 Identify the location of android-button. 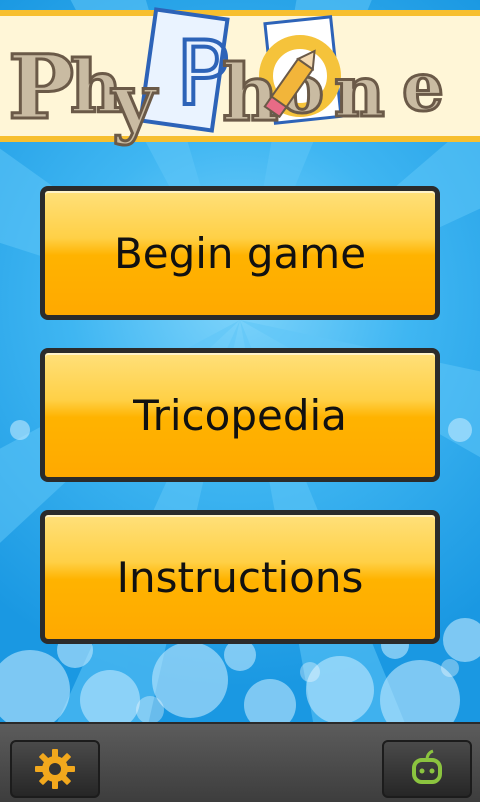
(427, 769).